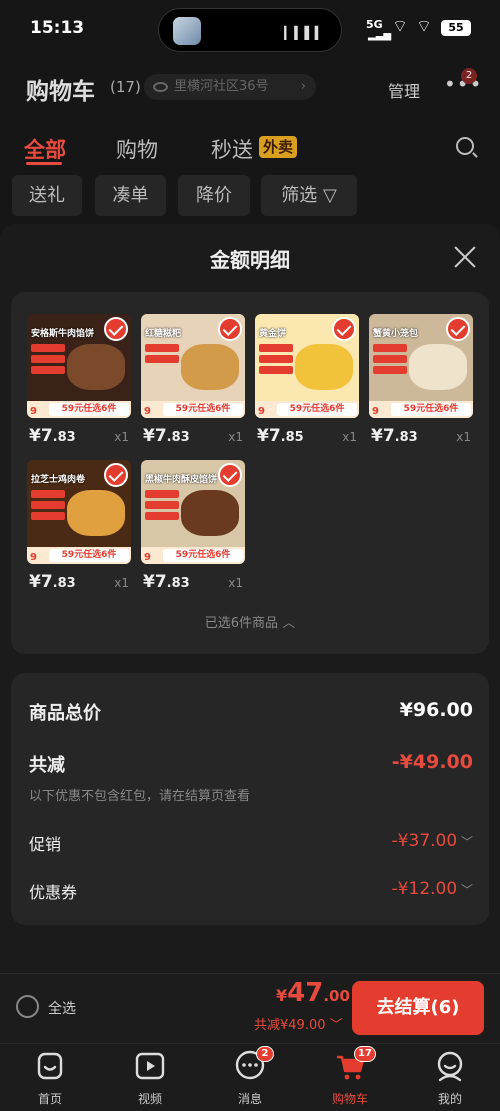  I want to click on status-bar: 15:13 ▎▍▌▍ 5G ▂▃▅ ⌔ ⌔ 55, so click(250, 29).